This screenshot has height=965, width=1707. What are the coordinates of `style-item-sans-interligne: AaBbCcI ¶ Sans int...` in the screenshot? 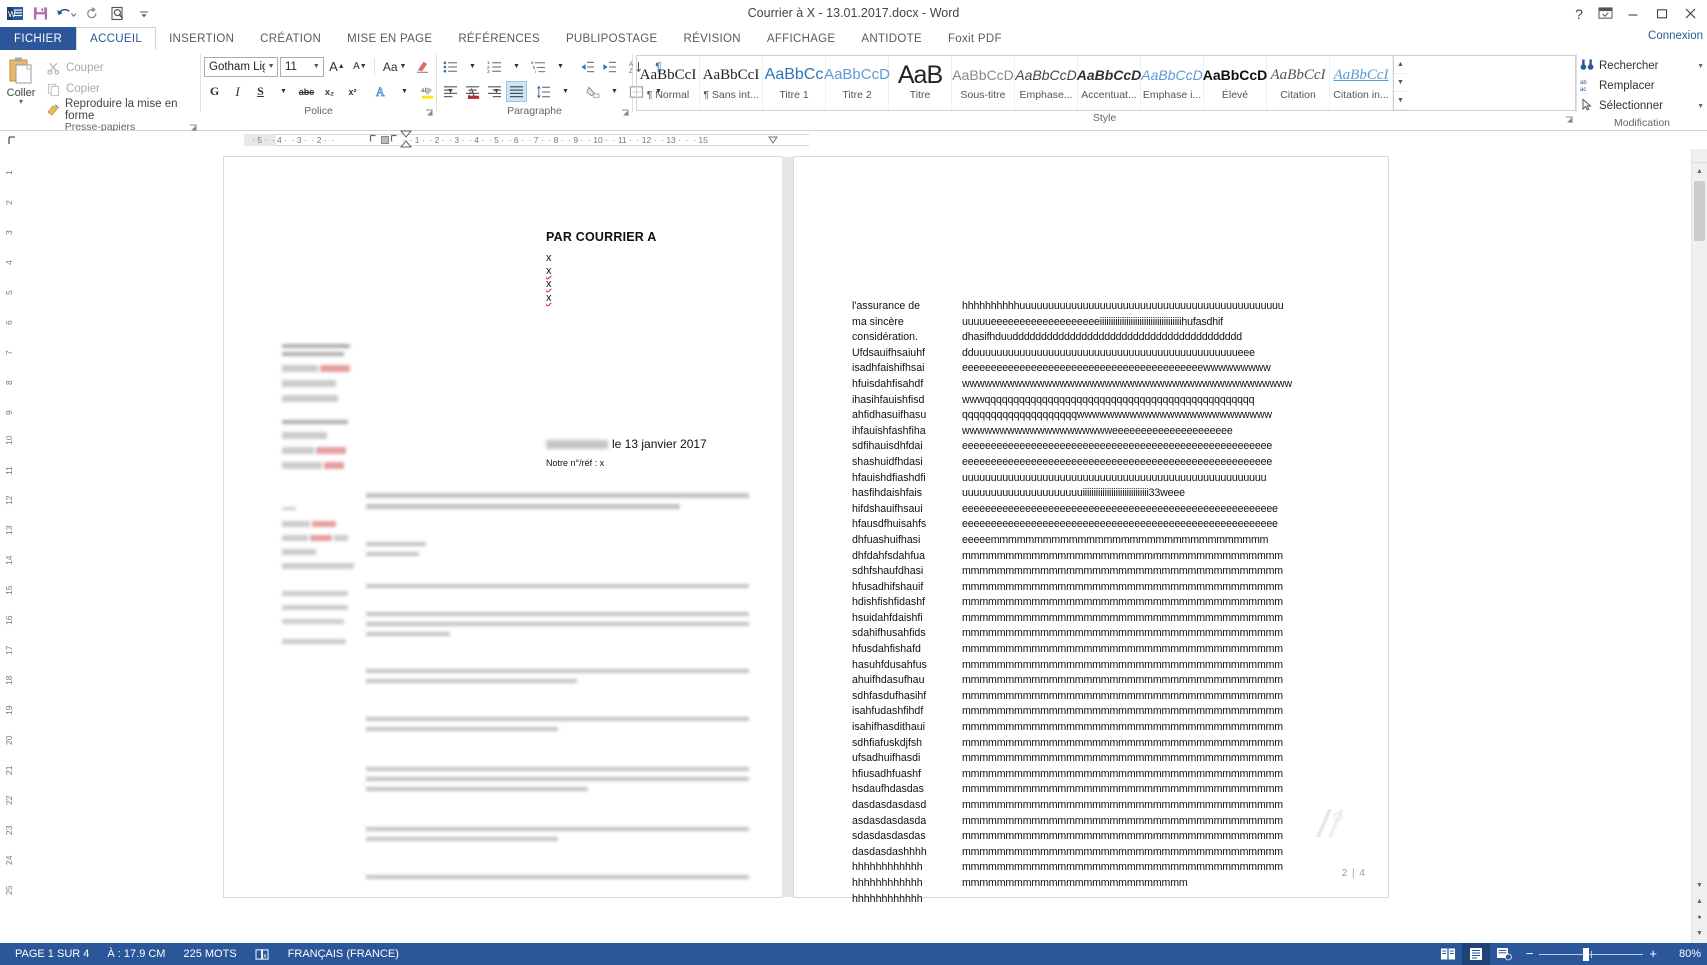 It's located at (731, 83).